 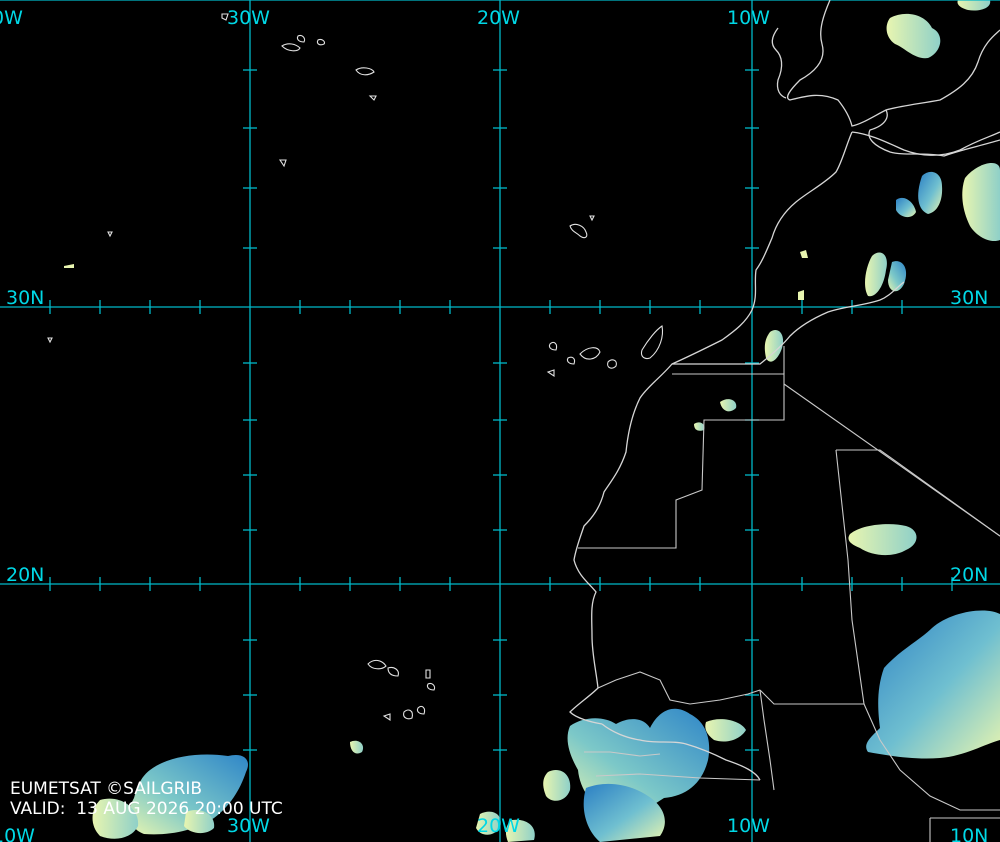 I want to click on valid-time-line: VALID: 13 AUG 2026 20:00 UTC, so click(x=146, y=809).